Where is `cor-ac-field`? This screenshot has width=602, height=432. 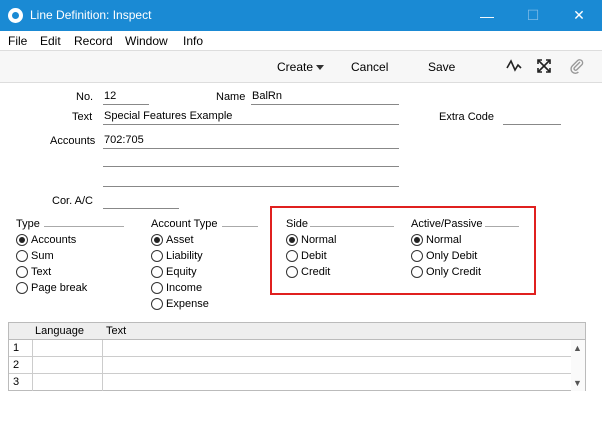 cor-ac-field is located at coordinates (141, 201).